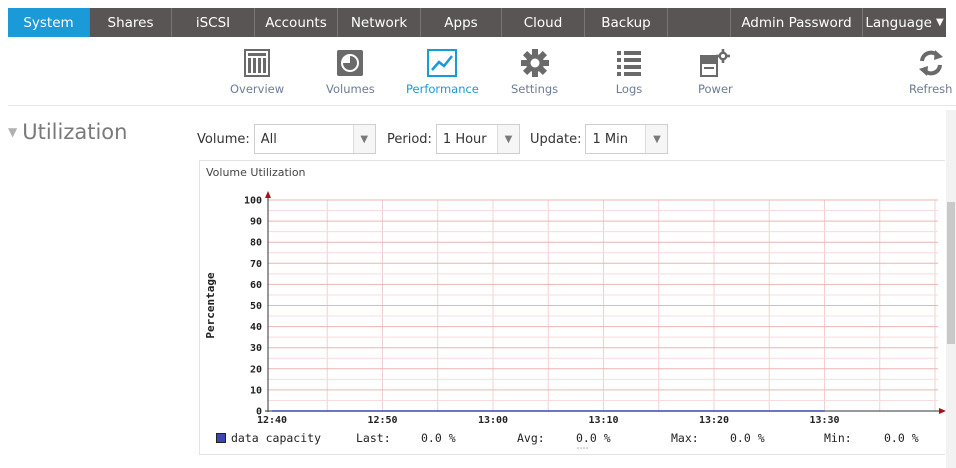 This screenshot has width=956, height=468. Describe the element at coordinates (382, 420) in the screenshot. I see `x-tick-label: 12:50` at that location.